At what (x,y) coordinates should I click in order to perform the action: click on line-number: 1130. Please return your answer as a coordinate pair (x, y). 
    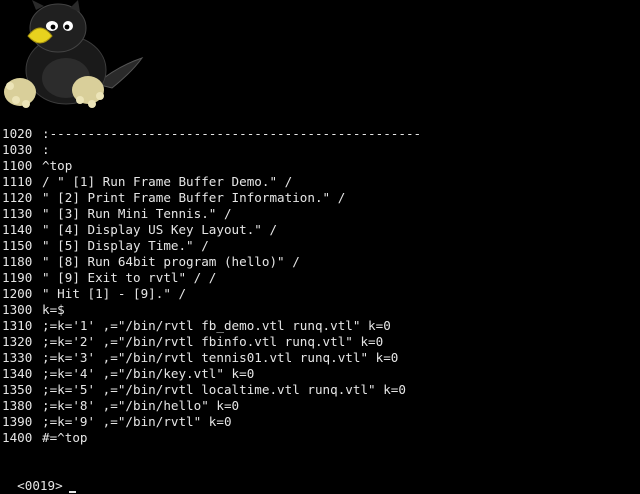
    Looking at the image, I should click on (17, 213).